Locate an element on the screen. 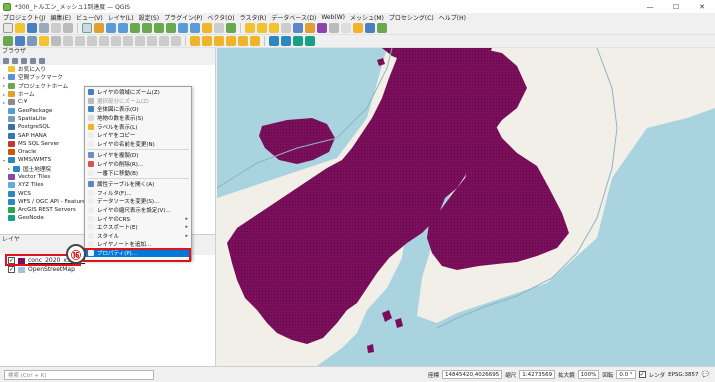 Image resolution: width=715 pixels, height=382 pixels. collapse-all-icon is located at coordinates (33, 60).